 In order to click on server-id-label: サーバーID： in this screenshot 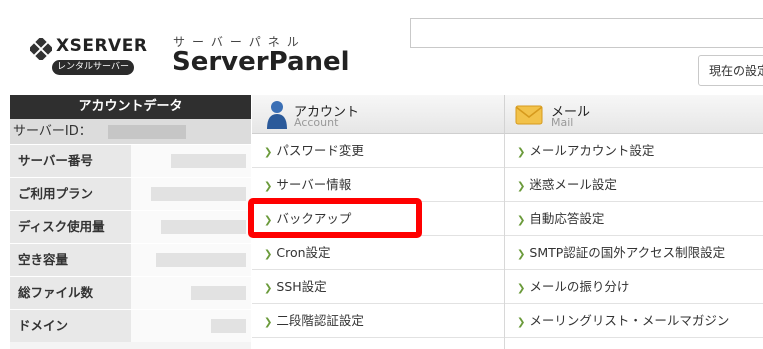, I will do `click(52, 131)`.